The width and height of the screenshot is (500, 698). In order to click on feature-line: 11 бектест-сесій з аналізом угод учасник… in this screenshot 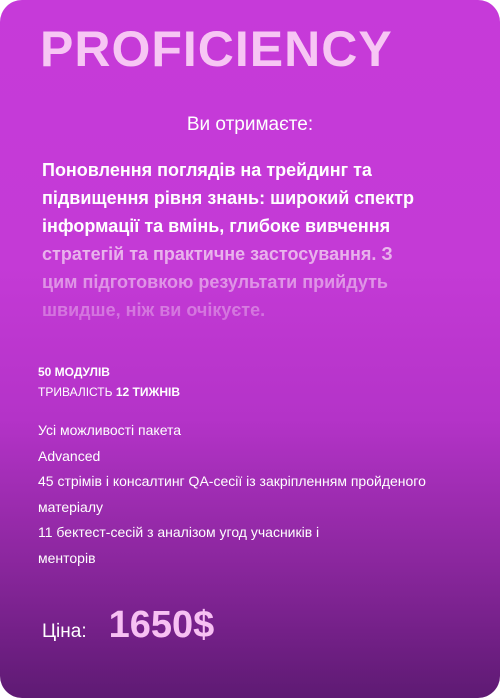, I will do `click(179, 532)`.